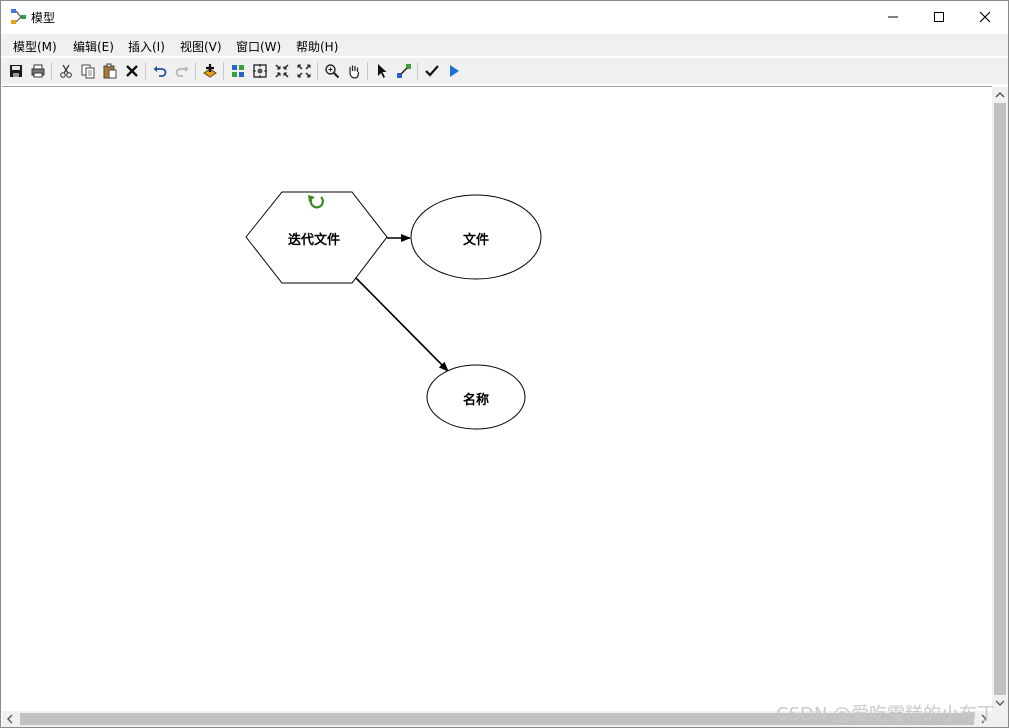 The image size is (1009, 728). I want to click on connect-button, so click(404, 71).